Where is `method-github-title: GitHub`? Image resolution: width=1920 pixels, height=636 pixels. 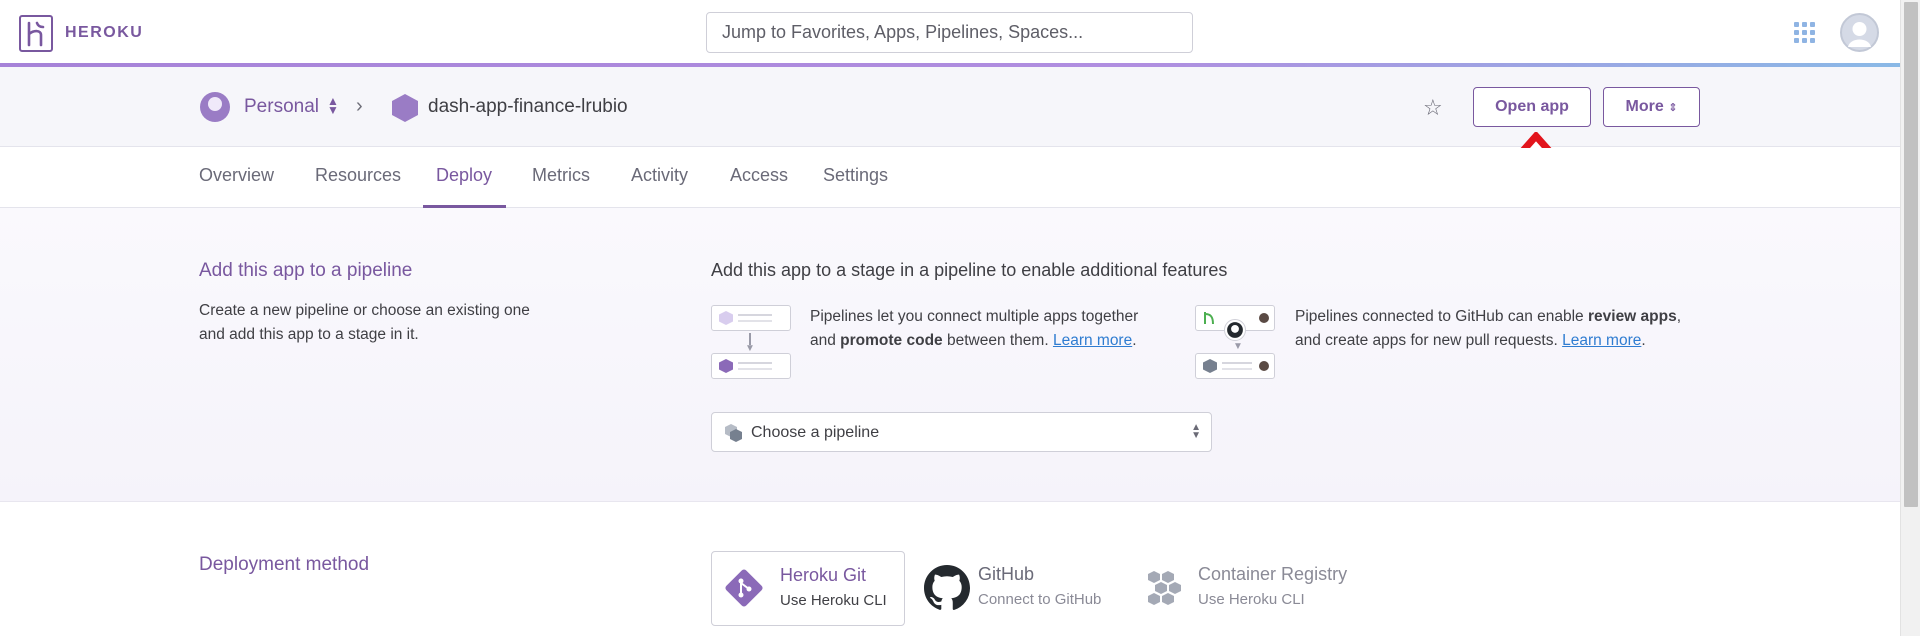
method-github-title: GitHub is located at coordinates (1006, 574).